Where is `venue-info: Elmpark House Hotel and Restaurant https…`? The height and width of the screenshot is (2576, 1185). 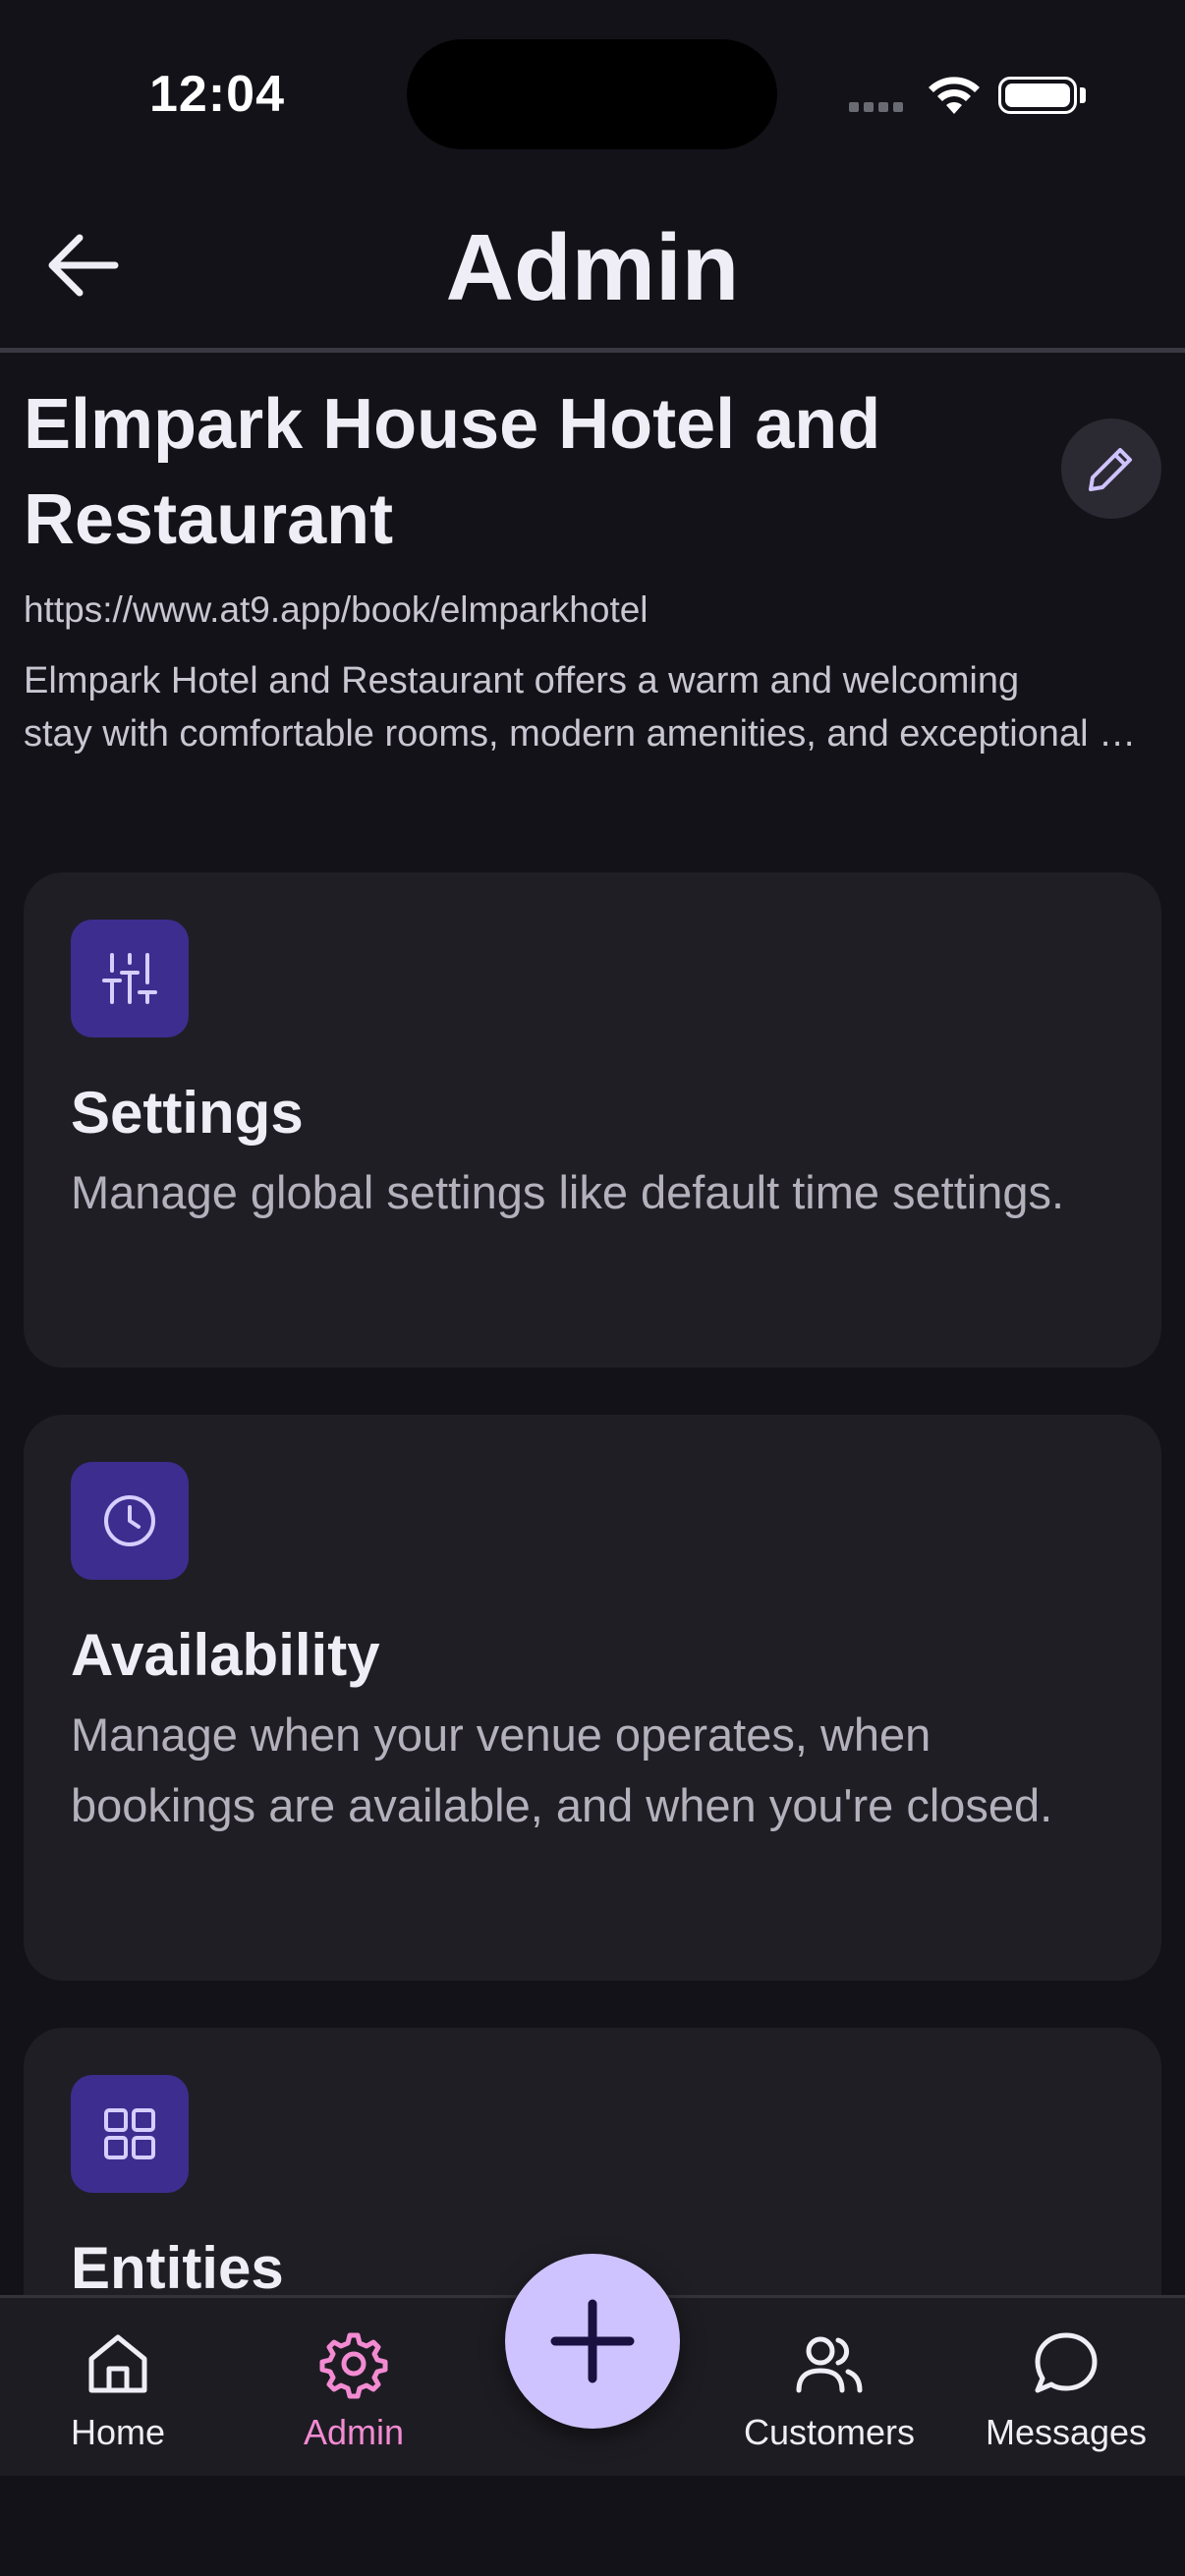 venue-info: Elmpark House Hotel and Restaurant https… is located at coordinates (592, 568).